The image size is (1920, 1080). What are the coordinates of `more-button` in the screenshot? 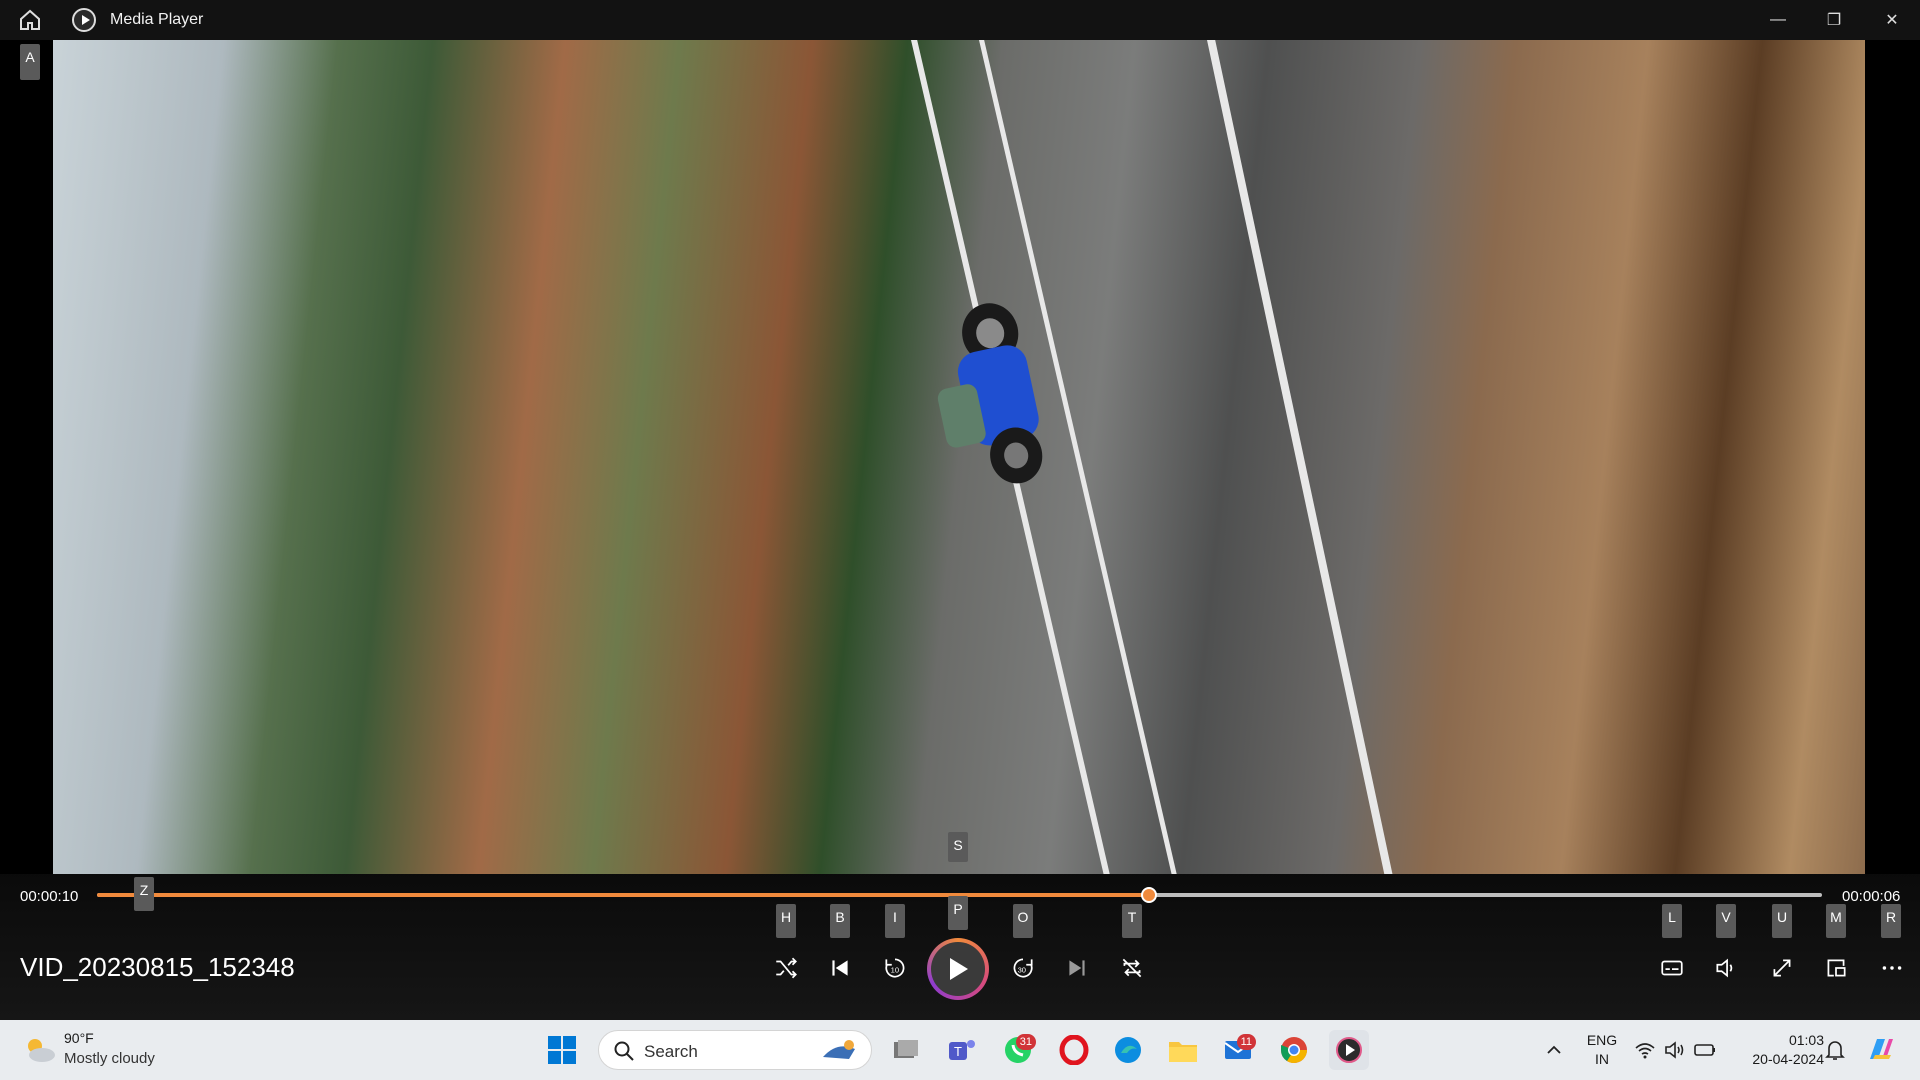 It's located at (1892, 968).